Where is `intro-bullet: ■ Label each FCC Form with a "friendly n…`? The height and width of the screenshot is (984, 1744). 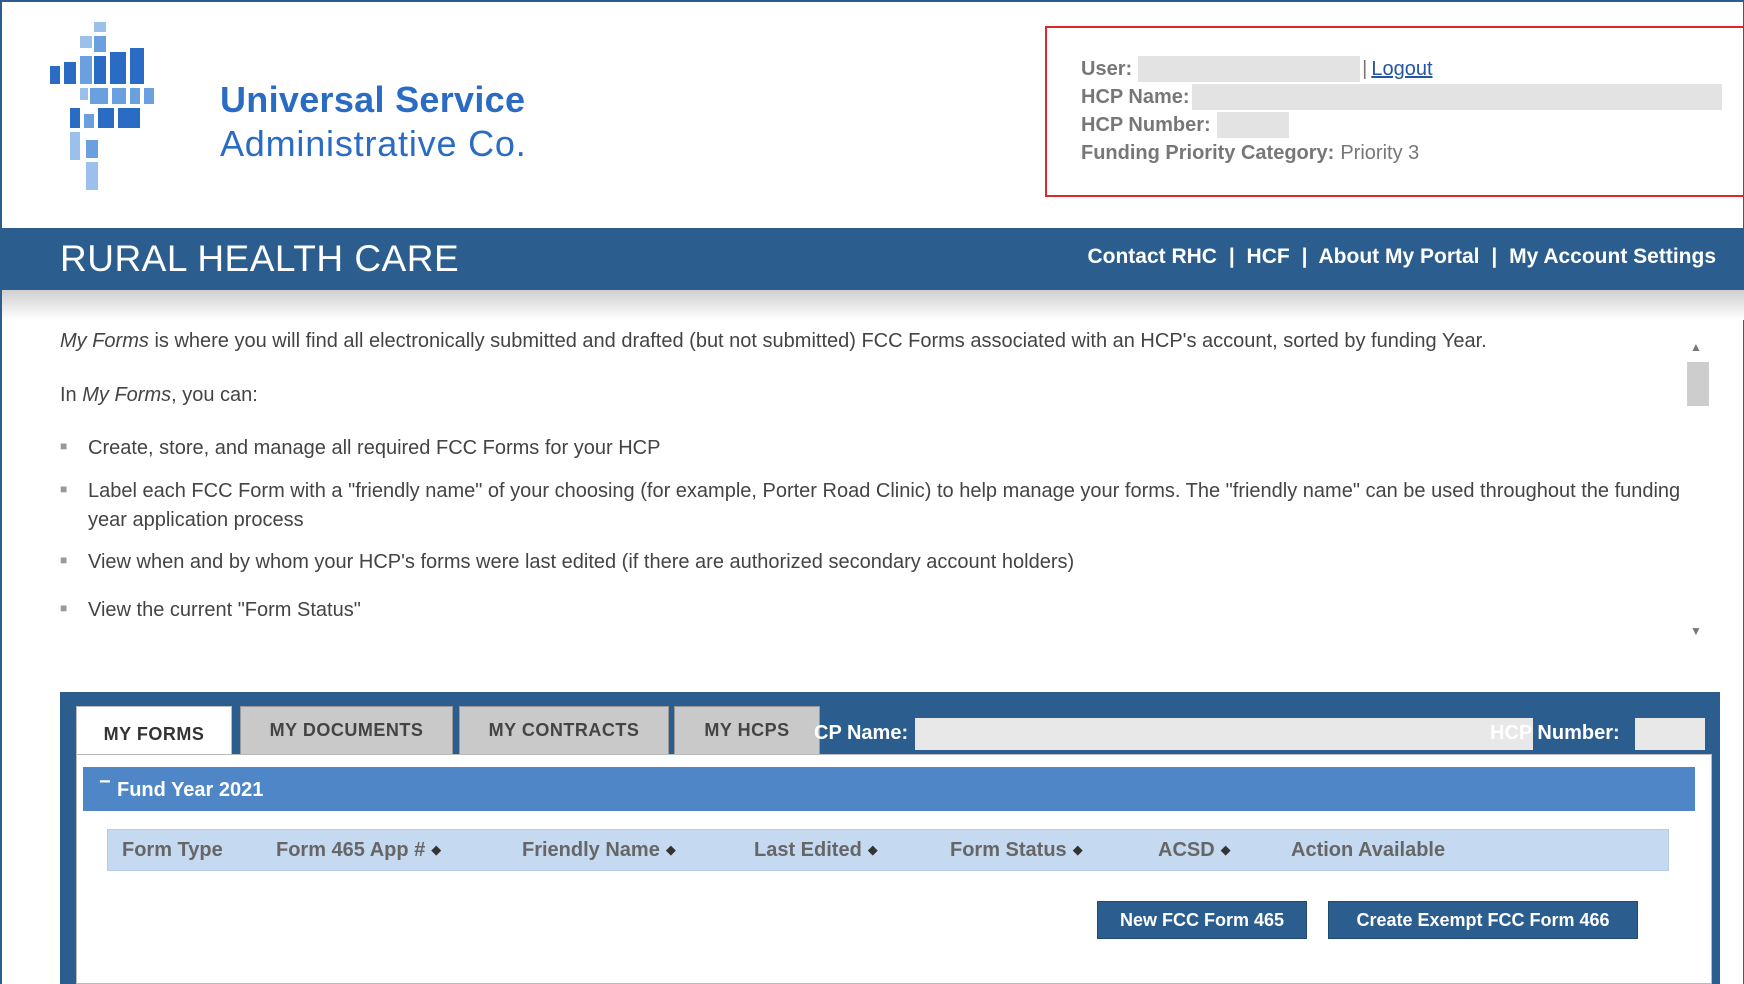
intro-bullet: ■ Label each FCC Form with a "friendly n… is located at coordinates (874, 506).